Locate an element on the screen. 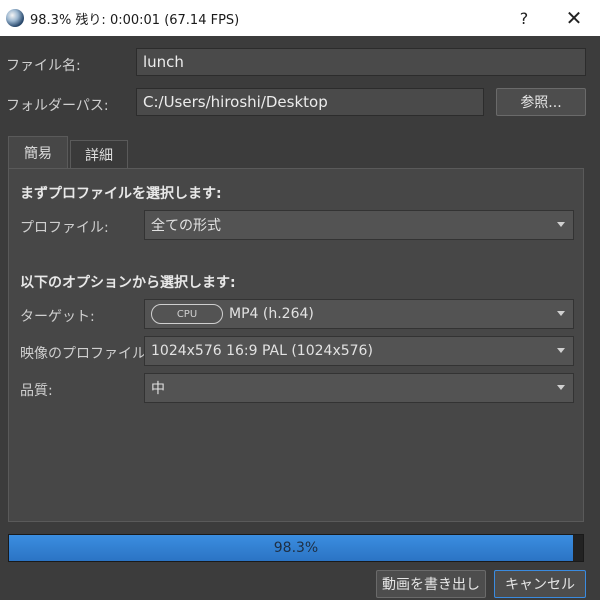  help-button: ? is located at coordinates (524, 18).